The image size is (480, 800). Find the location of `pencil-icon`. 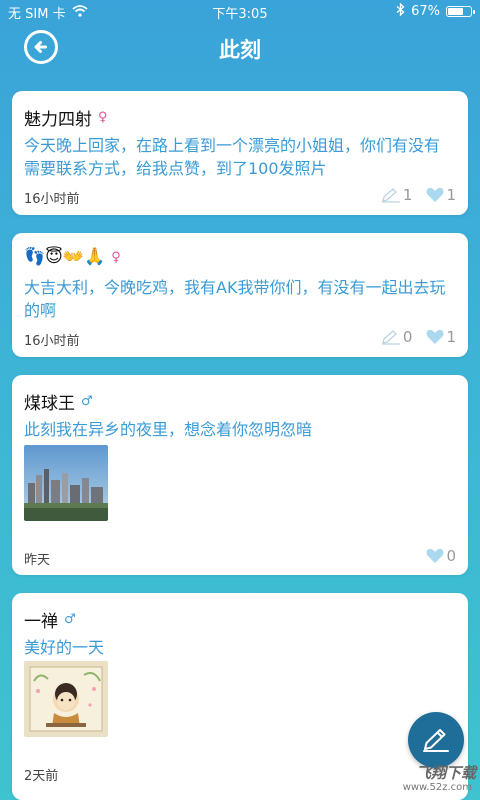

pencil-icon is located at coordinates (436, 740).